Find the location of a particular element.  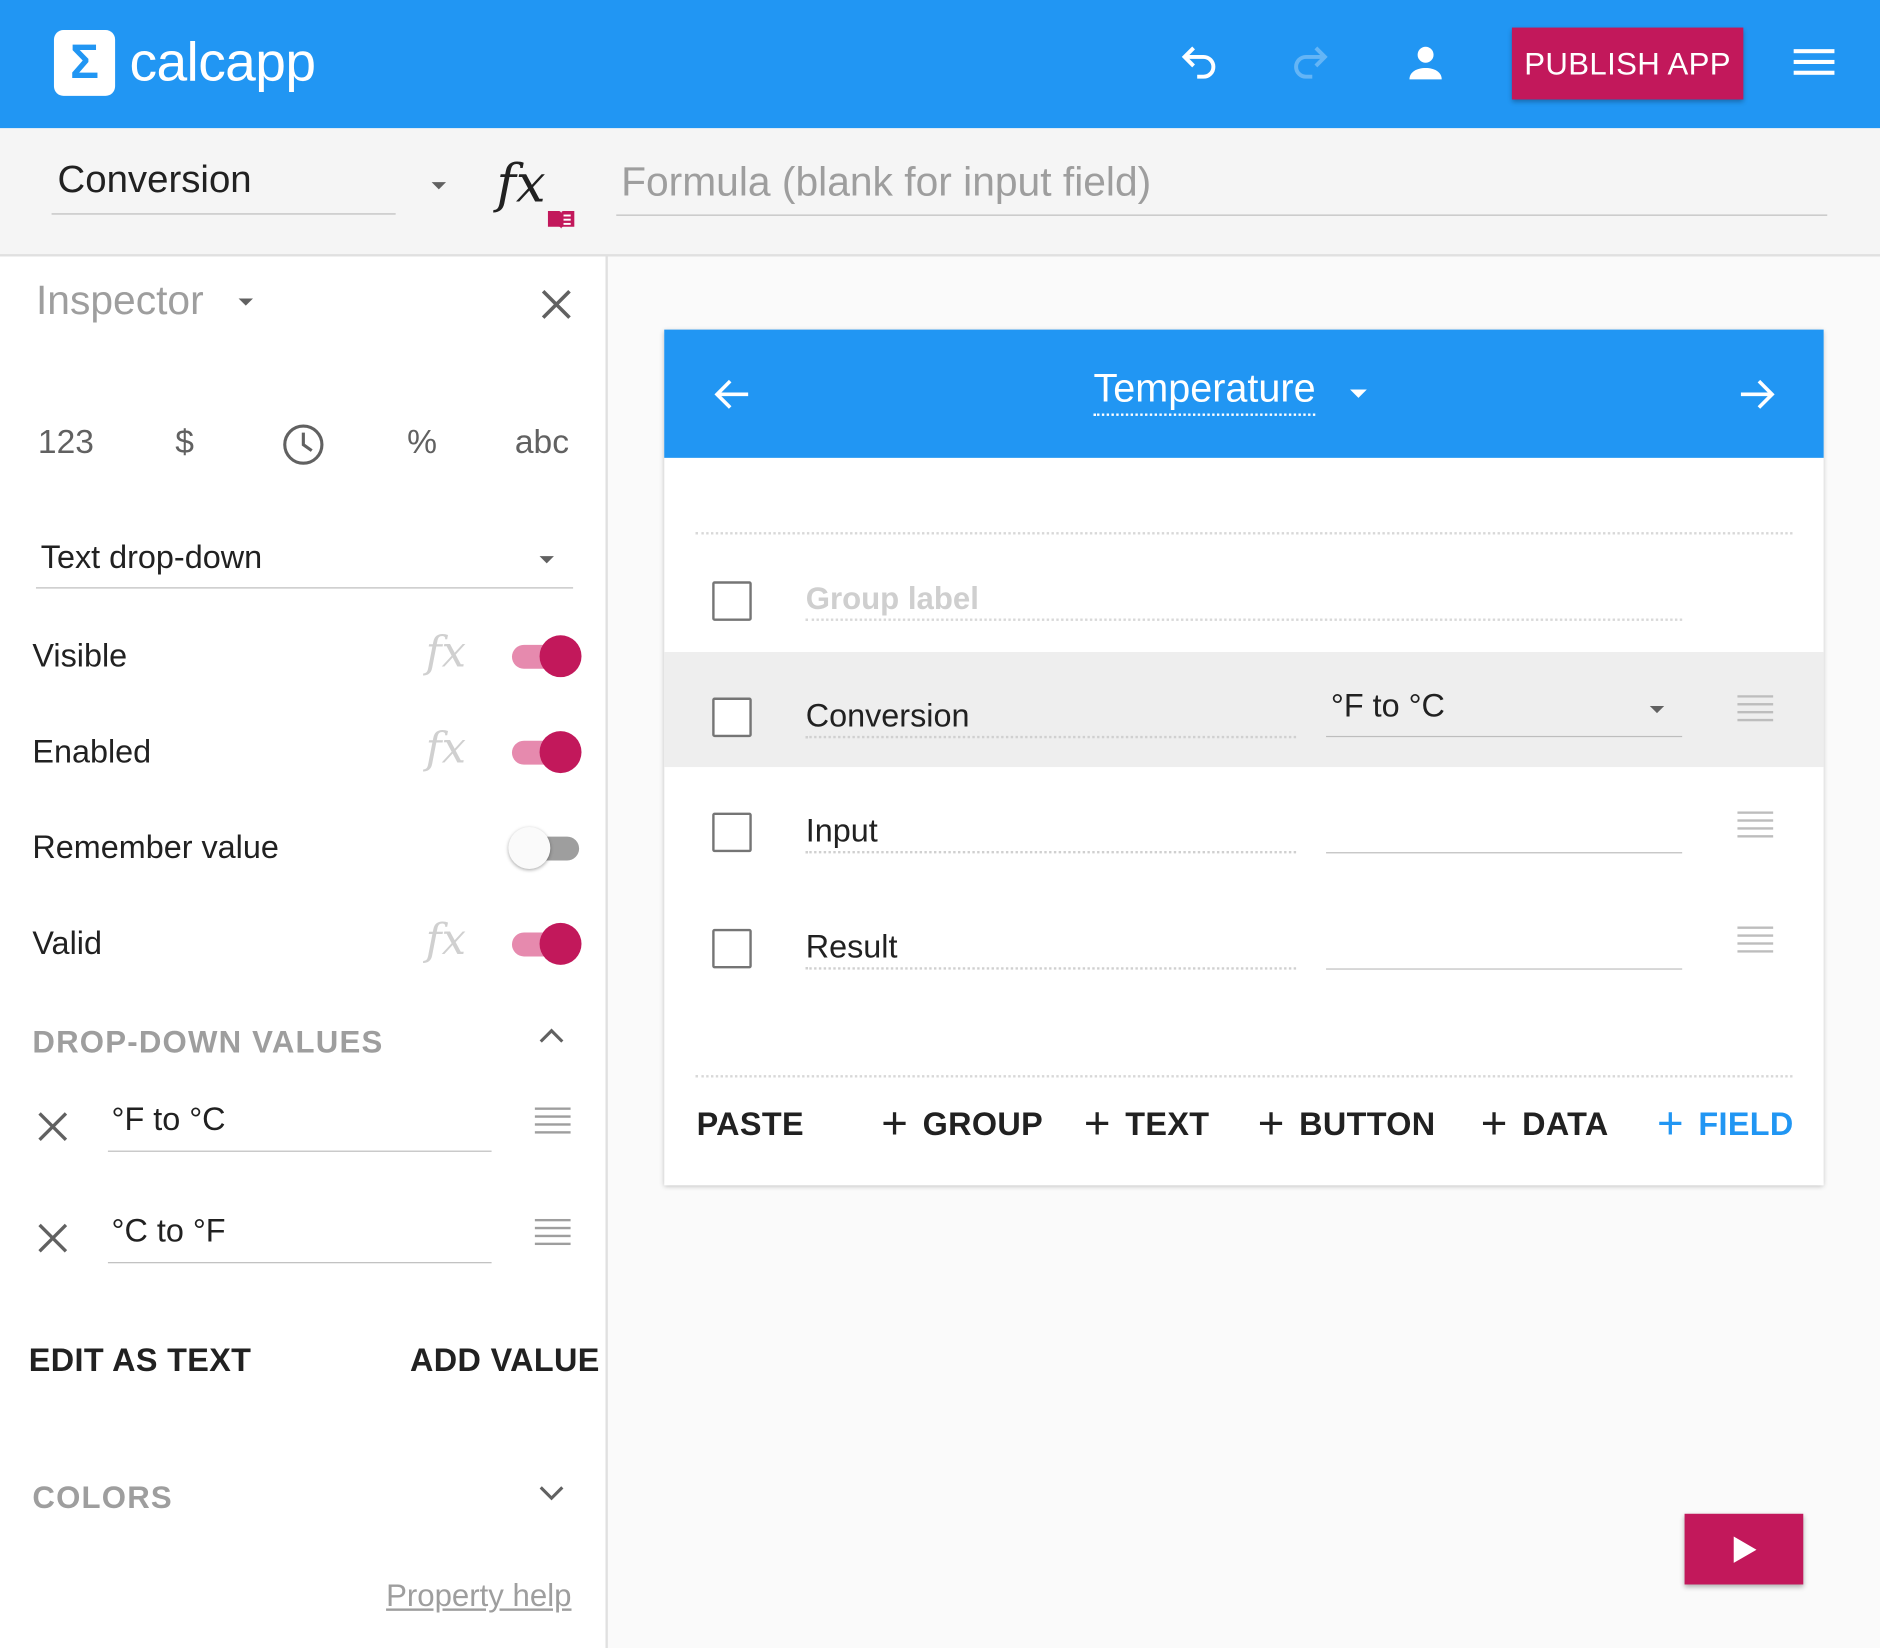

dropdown-values-section-header: DROP-DOWN VALUES is located at coordinates (207, 1042).